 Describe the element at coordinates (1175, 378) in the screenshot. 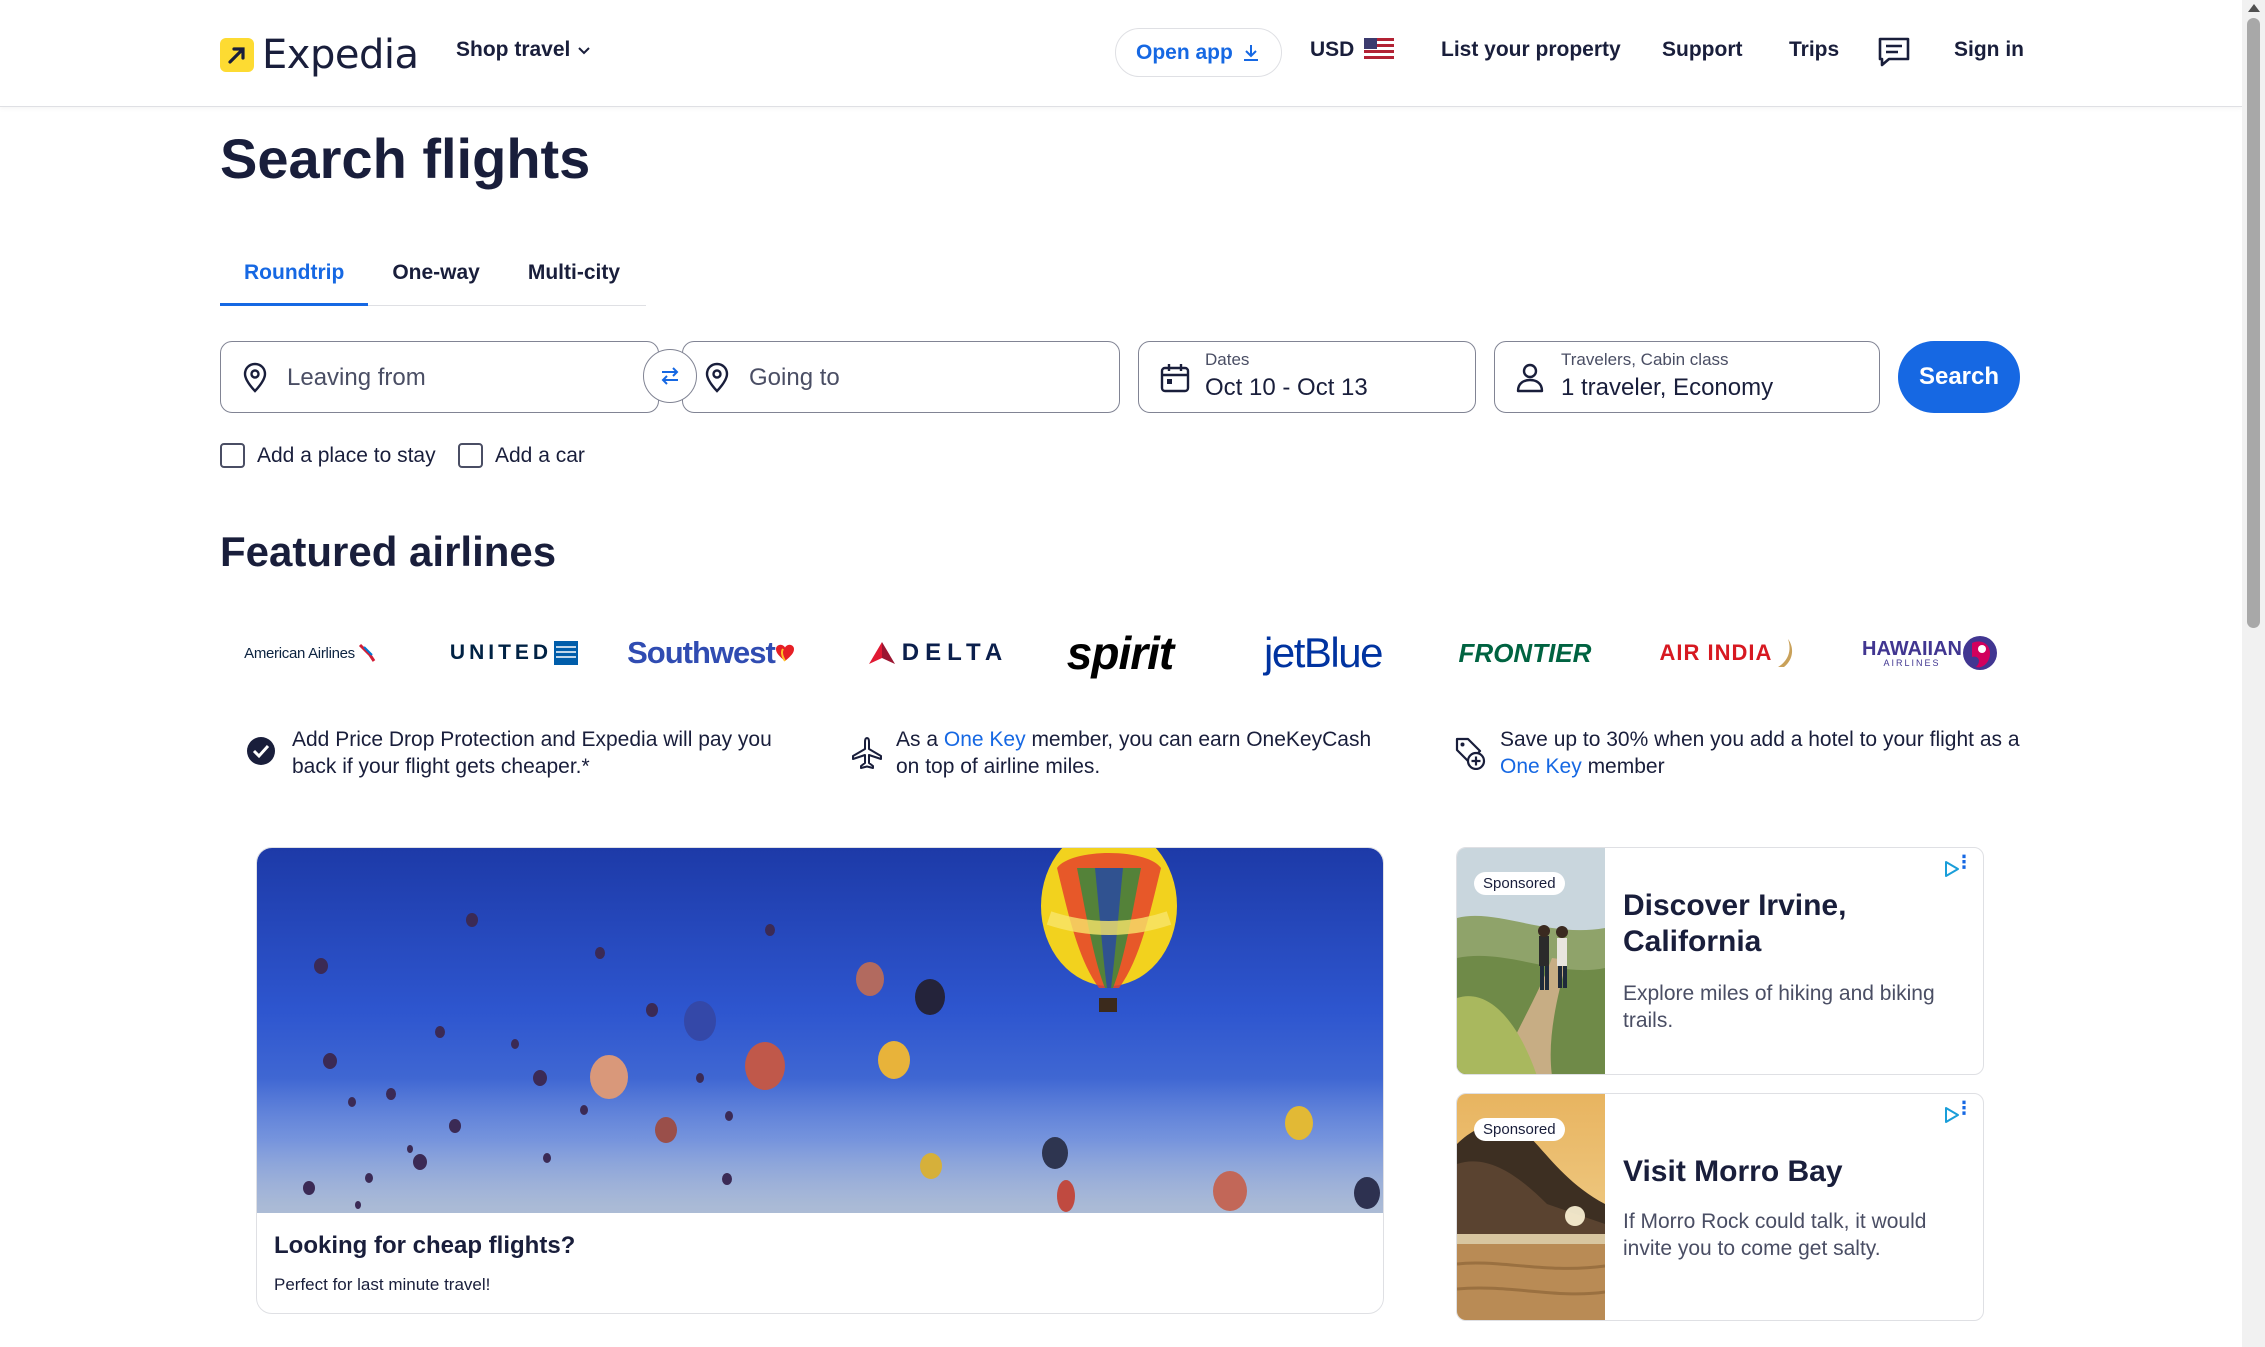

I see `calendar-icon` at that location.